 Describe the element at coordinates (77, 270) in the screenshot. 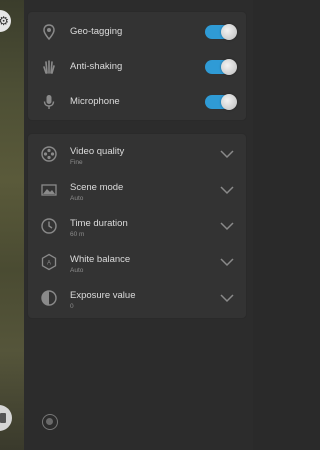

I see `white-balance-value: Auto` at that location.